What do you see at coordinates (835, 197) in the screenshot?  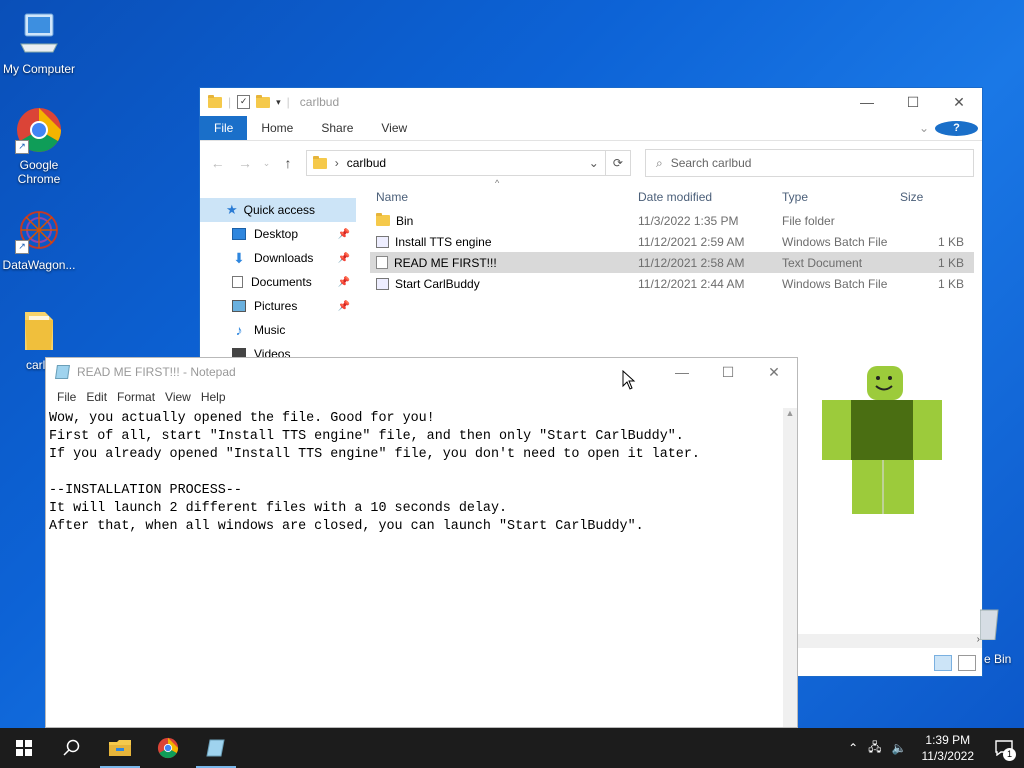 I see `column-header-type: Type` at bounding box center [835, 197].